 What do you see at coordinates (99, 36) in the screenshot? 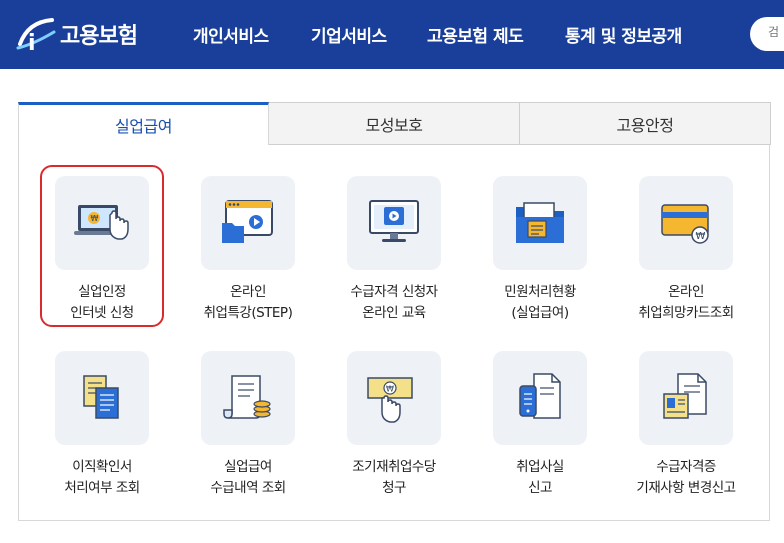
I see `logo-text: 고용보험` at bounding box center [99, 36].